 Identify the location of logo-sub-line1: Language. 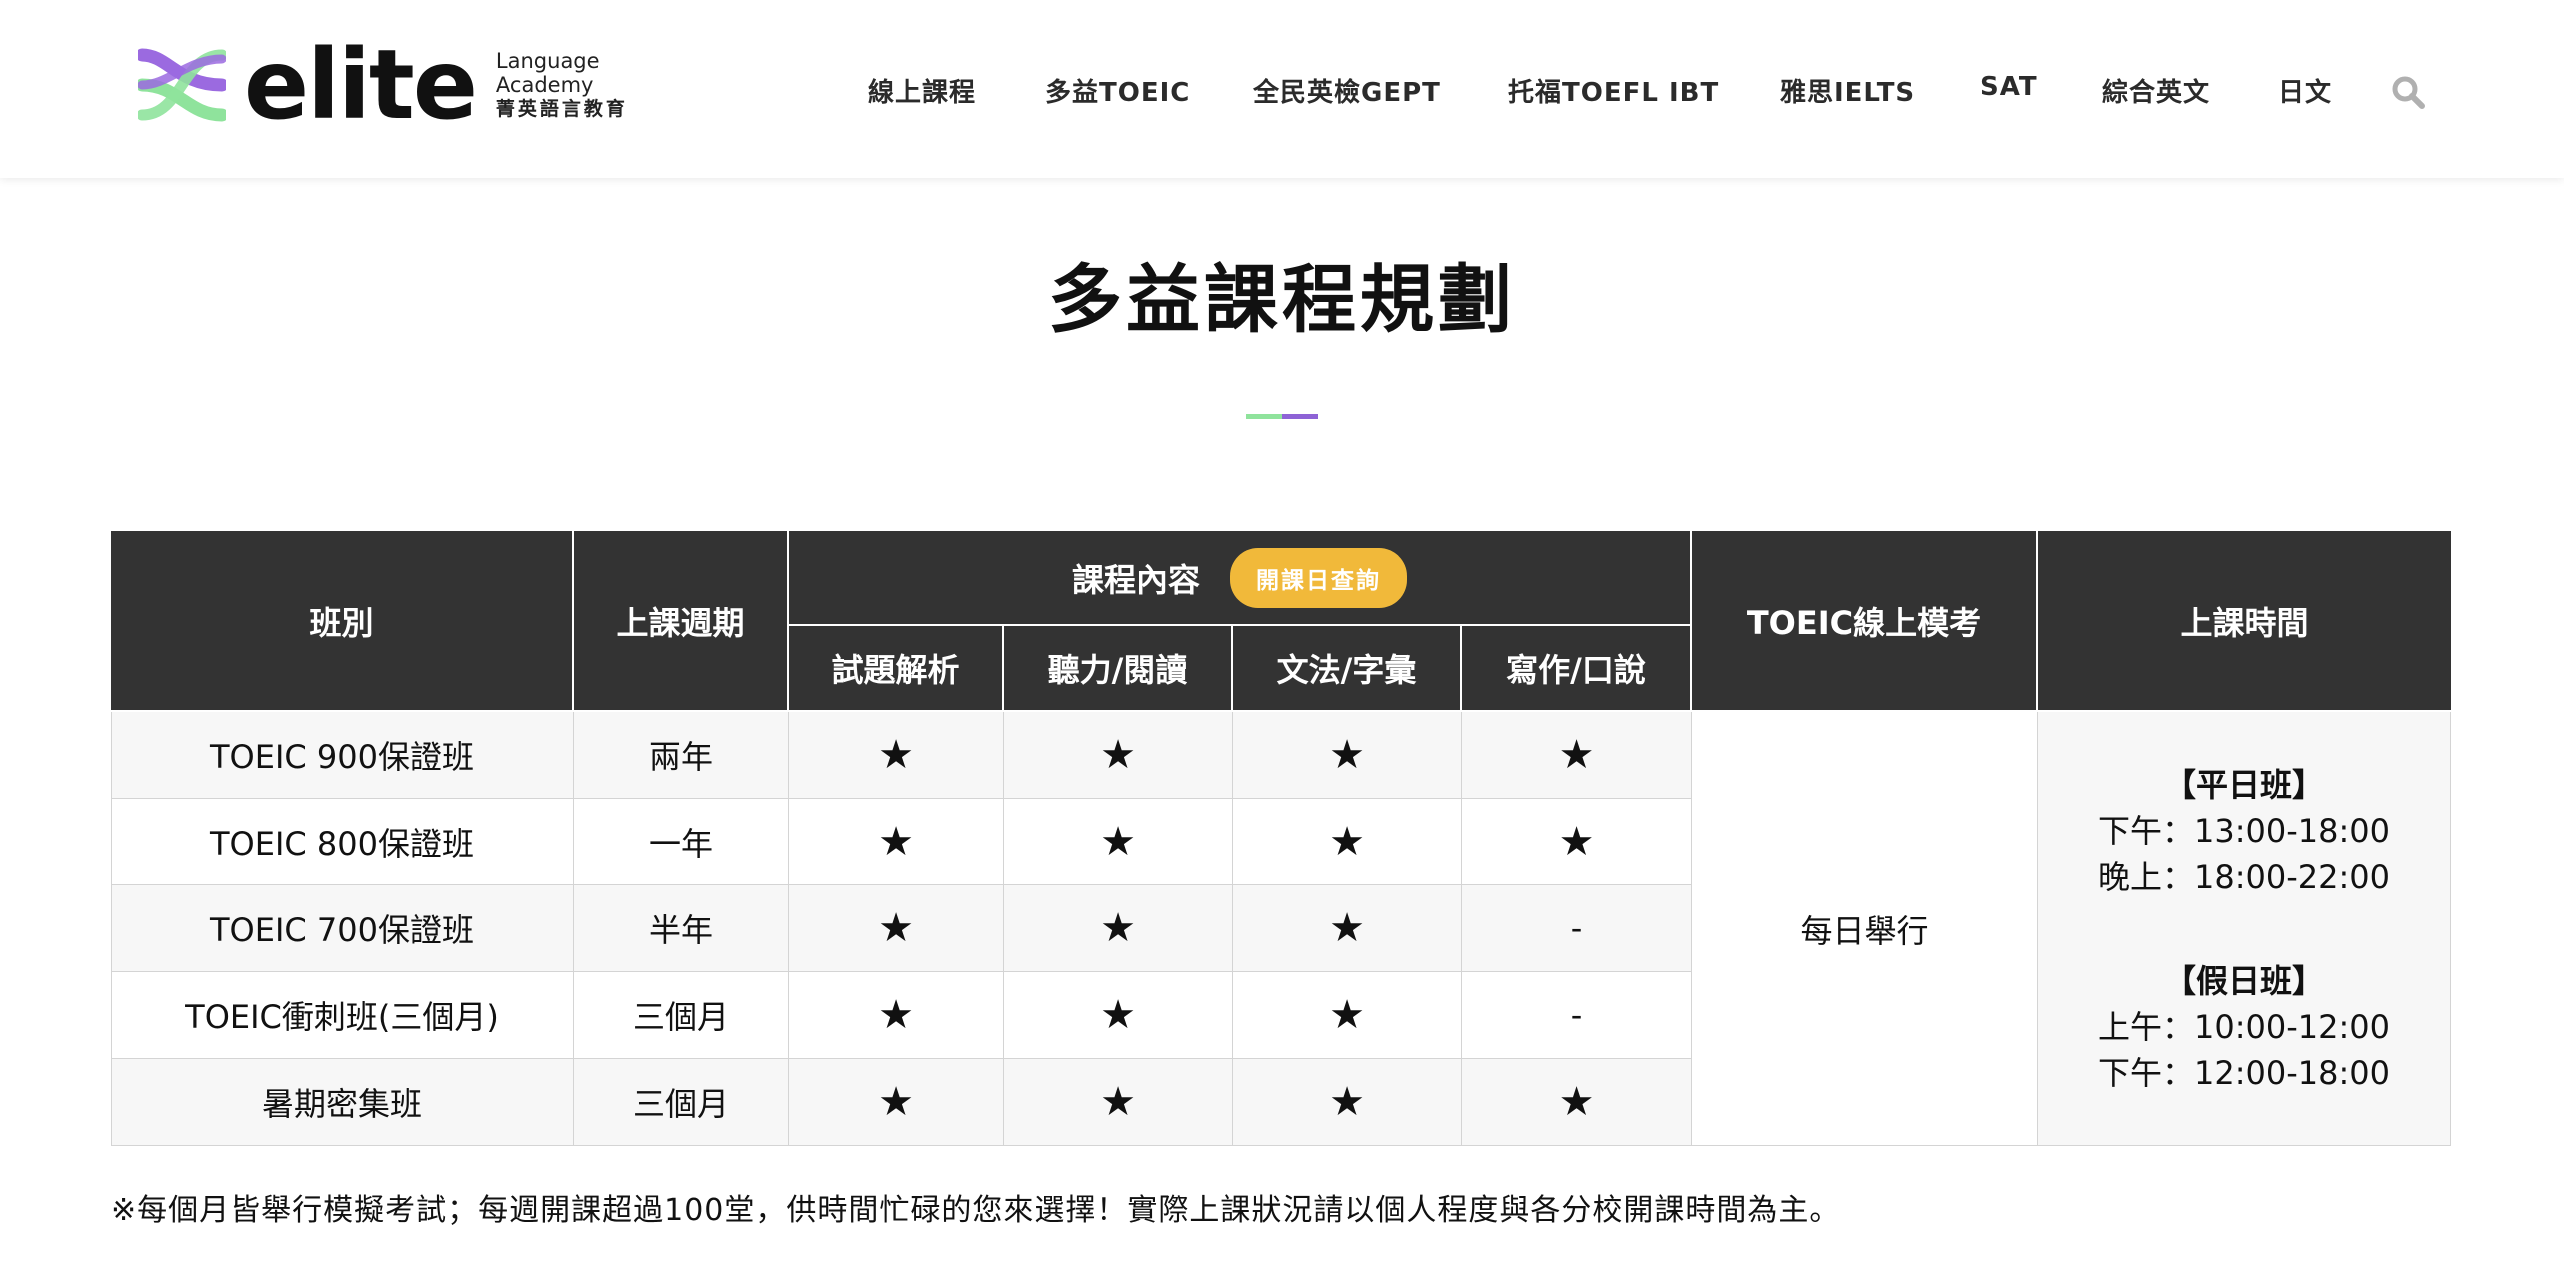
(547, 61).